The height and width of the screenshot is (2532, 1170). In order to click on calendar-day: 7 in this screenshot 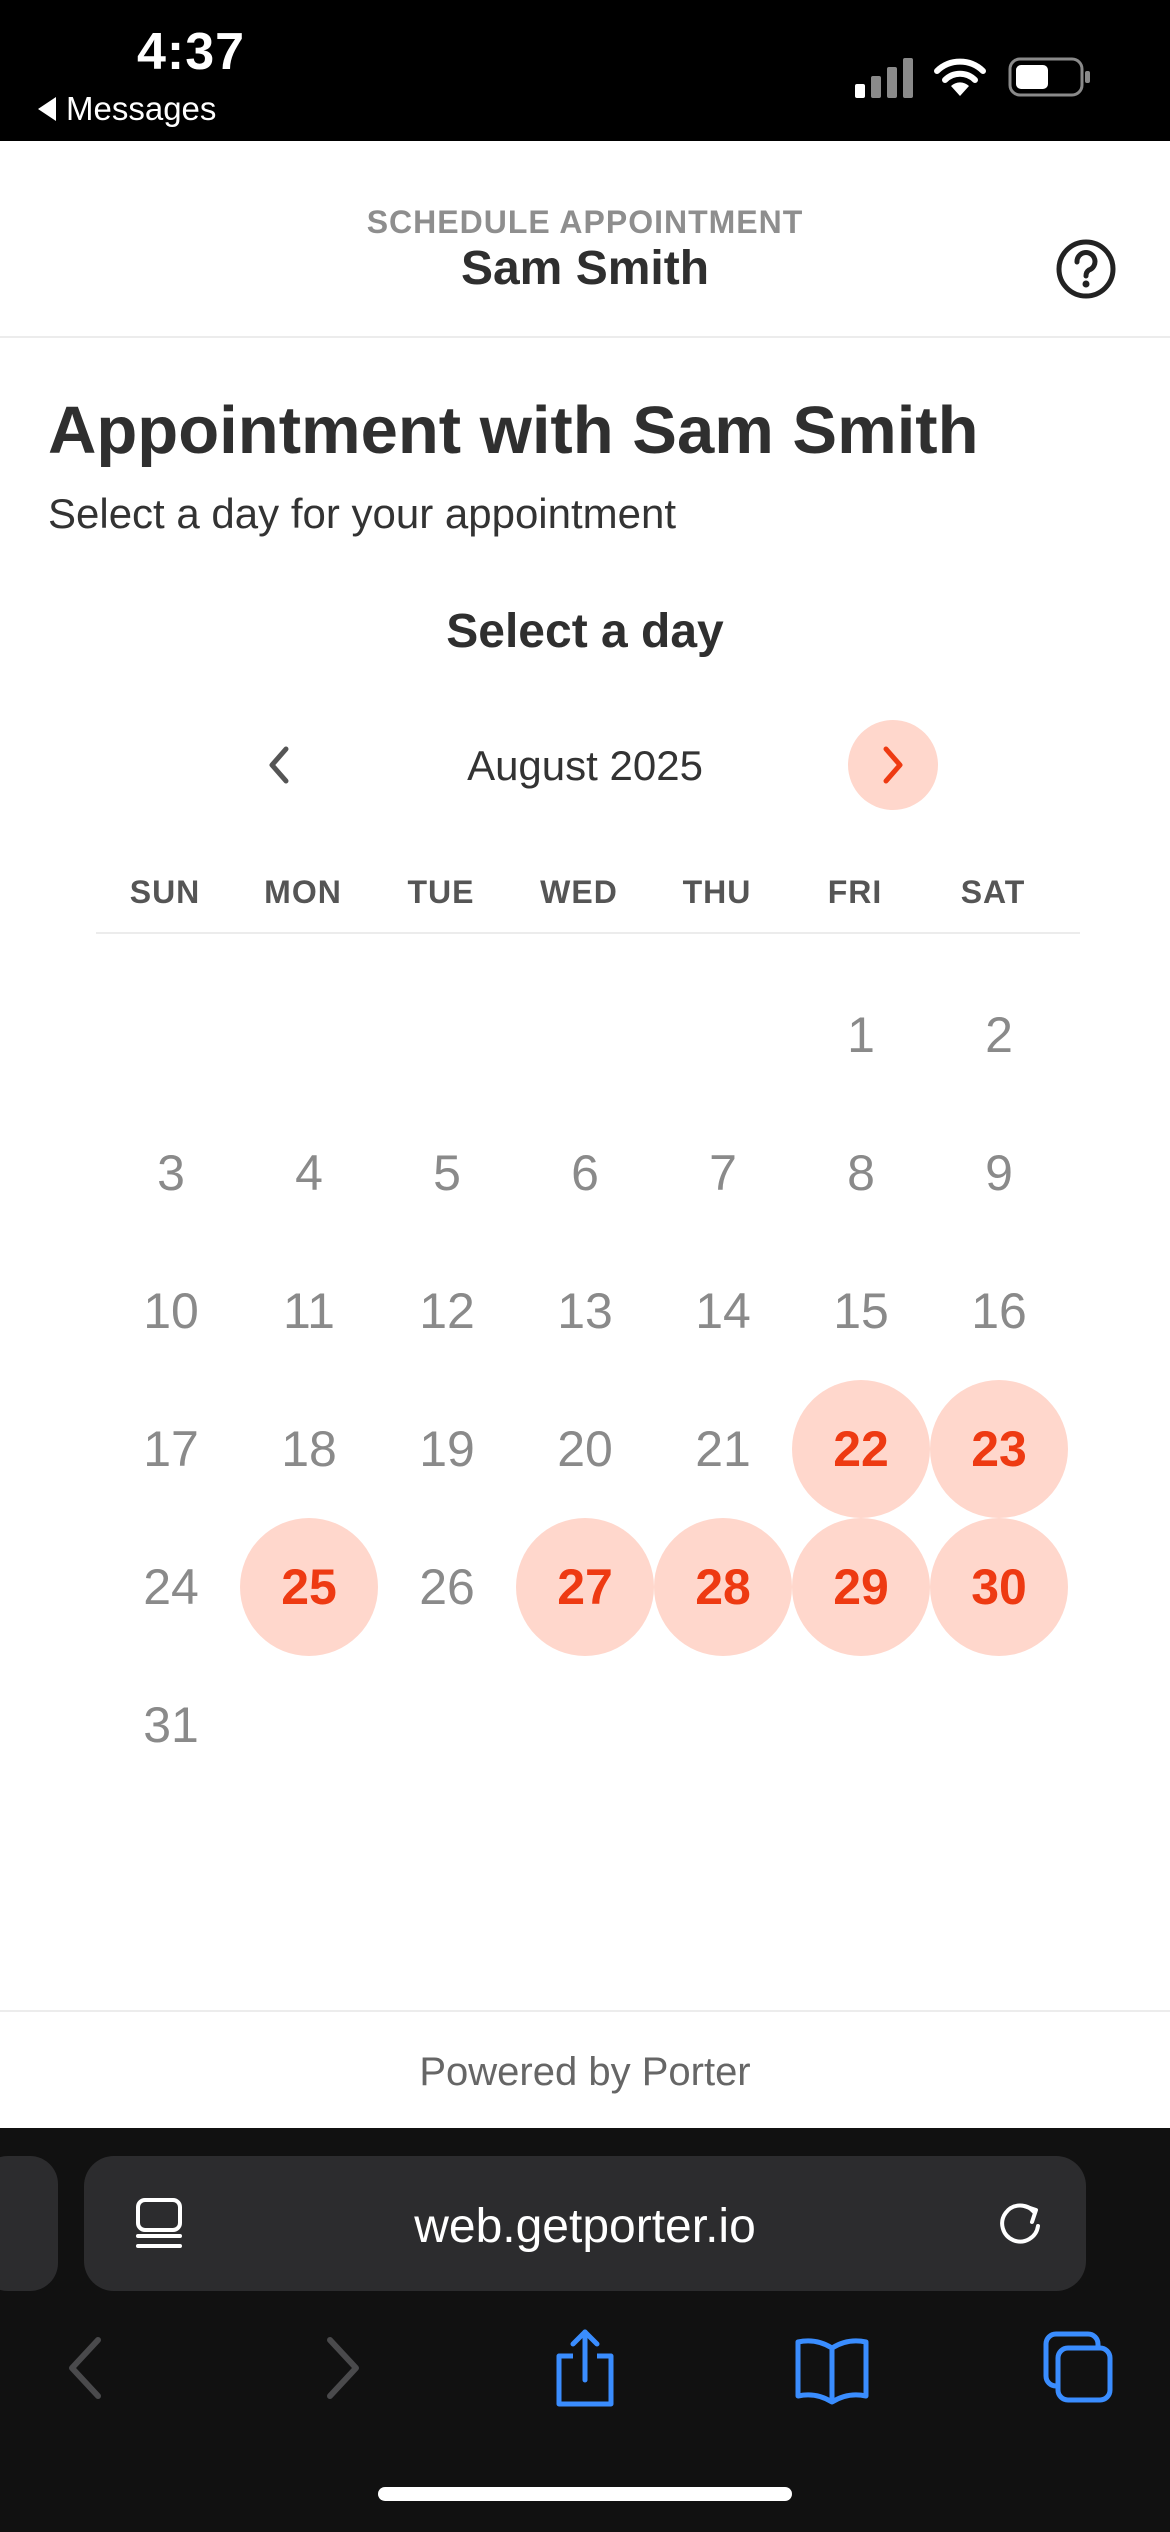, I will do `click(723, 1173)`.